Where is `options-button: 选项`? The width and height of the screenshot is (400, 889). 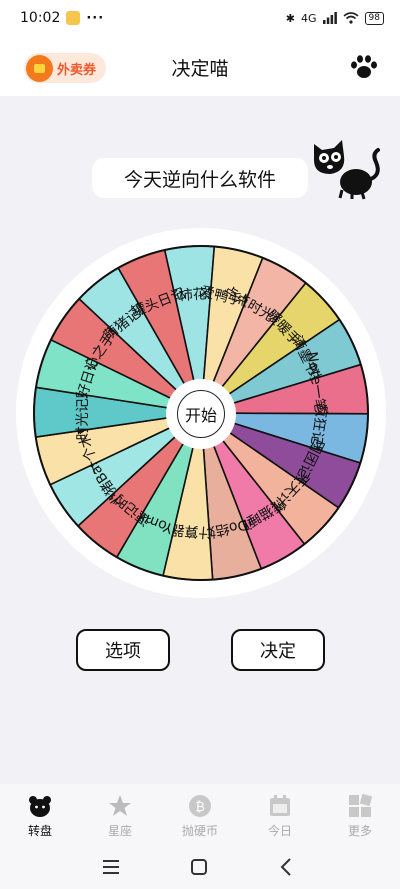 options-button: 选项 is located at coordinates (123, 650).